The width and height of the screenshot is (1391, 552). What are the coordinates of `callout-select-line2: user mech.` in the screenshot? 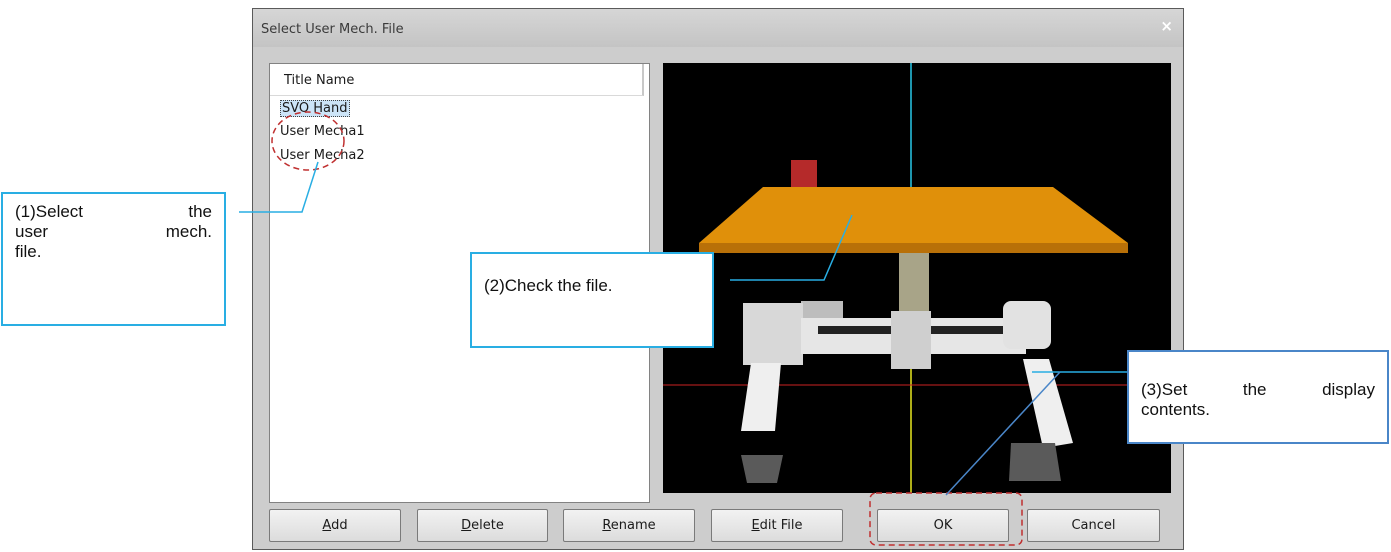 It's located at (113, 231).